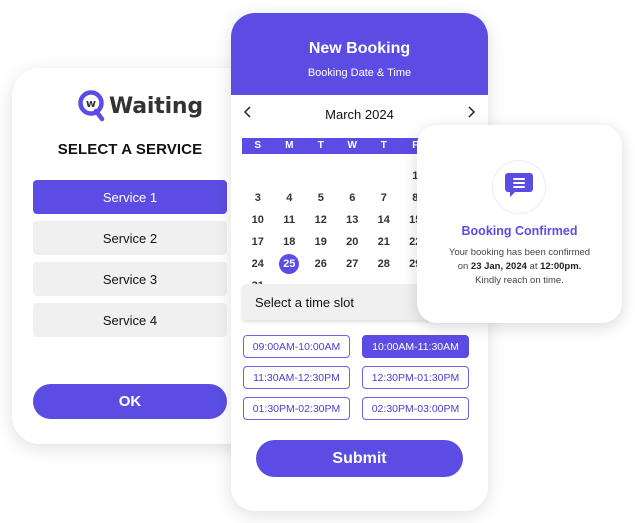 The height and width of the screenshot is (523, 635). What do you see at coordinates (352, 145) in the screenshot?
I see `weekday-label: W` at bounding box center [352, 145].